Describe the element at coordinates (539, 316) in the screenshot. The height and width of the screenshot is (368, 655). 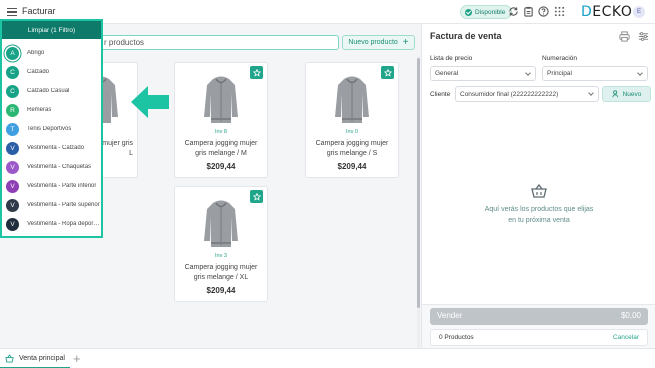
I see `sell-button: Vender $0,00` at that location.